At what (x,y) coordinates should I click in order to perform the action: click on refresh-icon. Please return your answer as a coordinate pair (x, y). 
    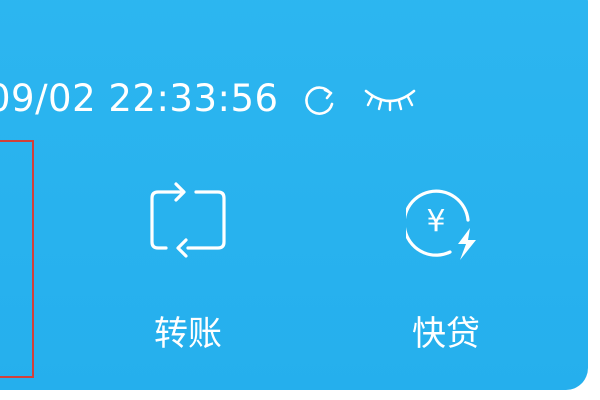
    Looking at the image, I should click on (319, 101).